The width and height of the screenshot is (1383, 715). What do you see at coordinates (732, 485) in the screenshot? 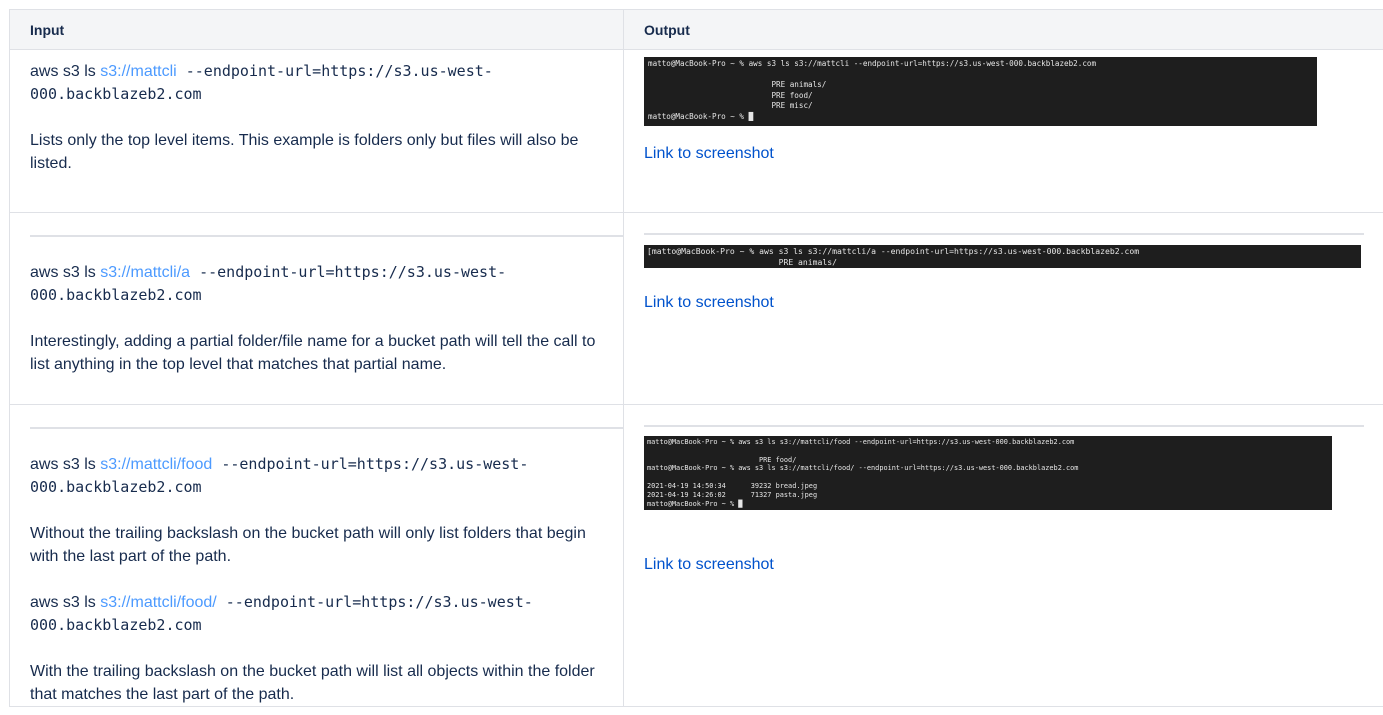
I see `terminal-line: 2021-04-19 14:50:34 39232 bread.jpeg` at bounding box center [732, 485].